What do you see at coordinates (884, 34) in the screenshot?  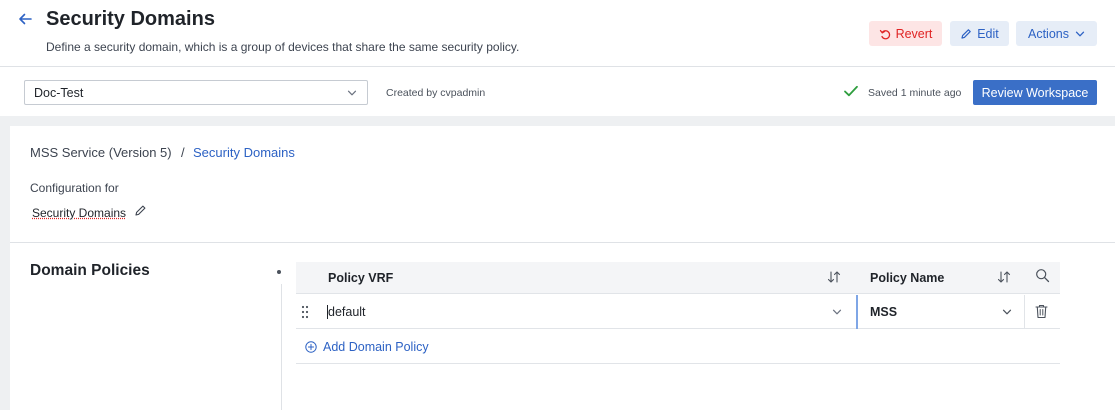 I see `undo-icon` at bounding box center [884, 34].